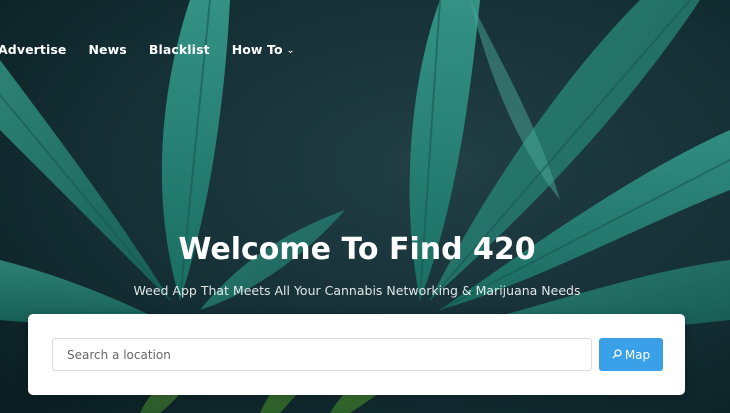  Describe the element at coordinates (257, 49) in the screenshot. I see `nav-item-how-to-label: How To` at that location.